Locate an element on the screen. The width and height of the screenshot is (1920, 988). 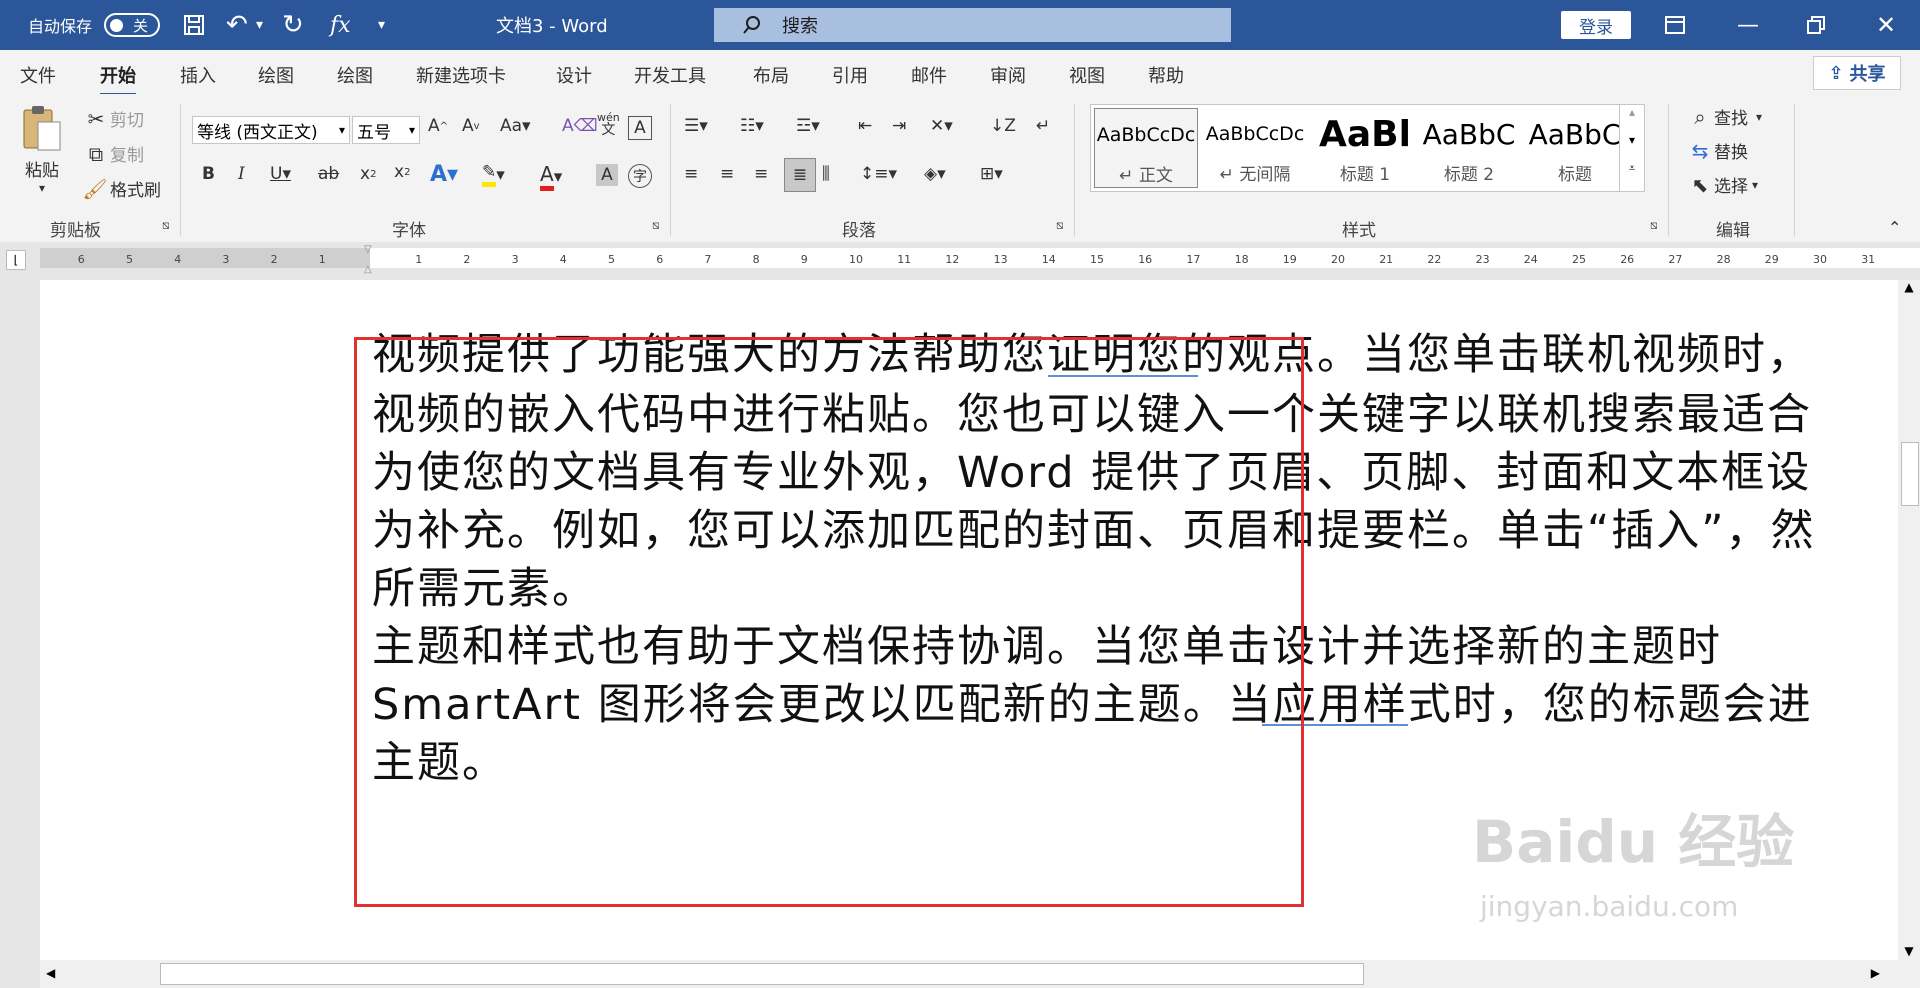
ribbon-display-icon is located at coordinates (1675, 25).